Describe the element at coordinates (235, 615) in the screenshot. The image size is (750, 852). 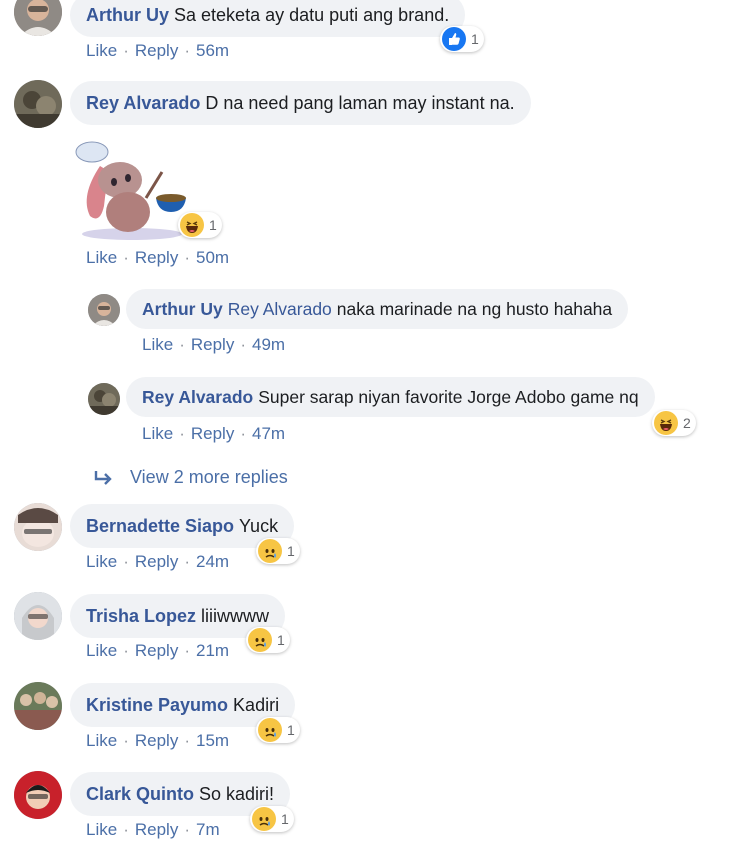
I see `comment-text: liiiwwww` at that location.